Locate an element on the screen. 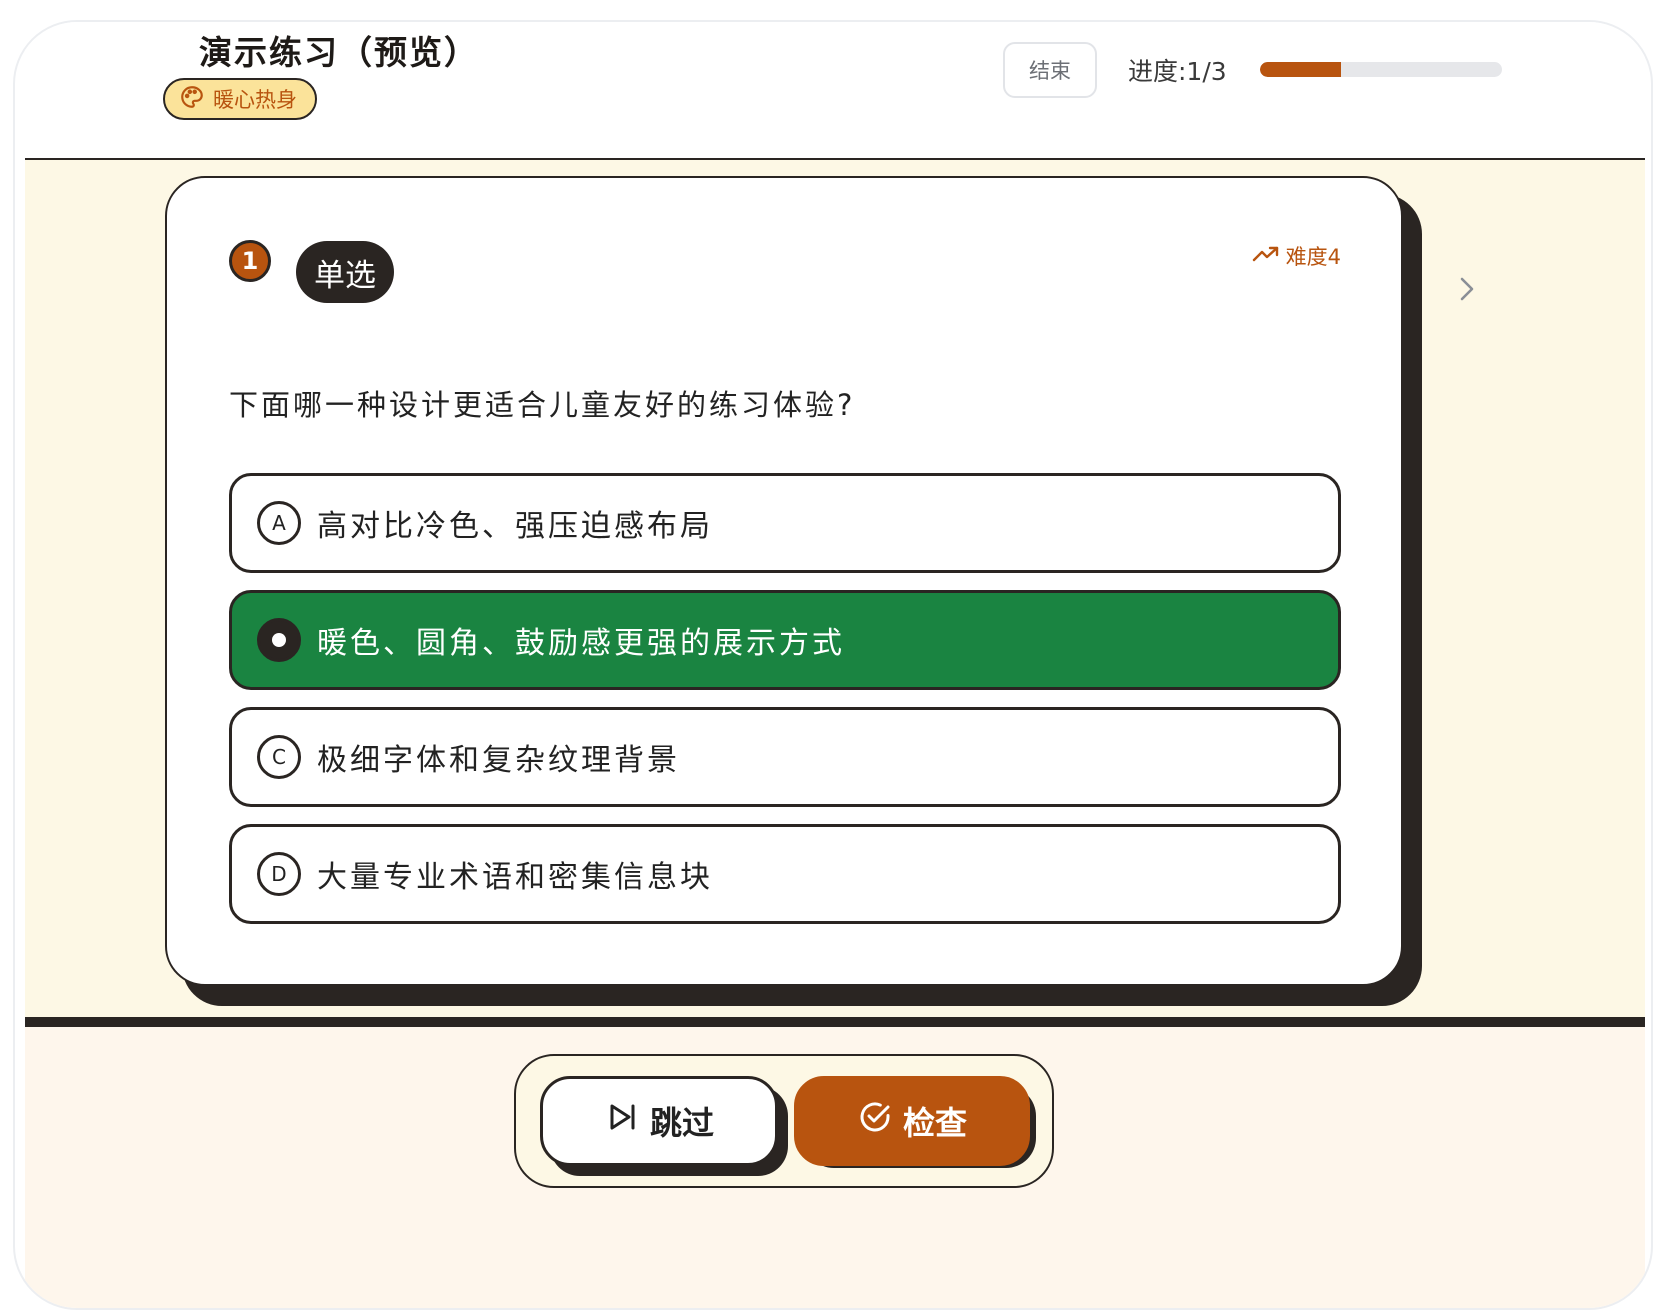 This screenshot has width=1666, height=1316. category-tag: 暖心热身 is located at coordinates (240, 99).